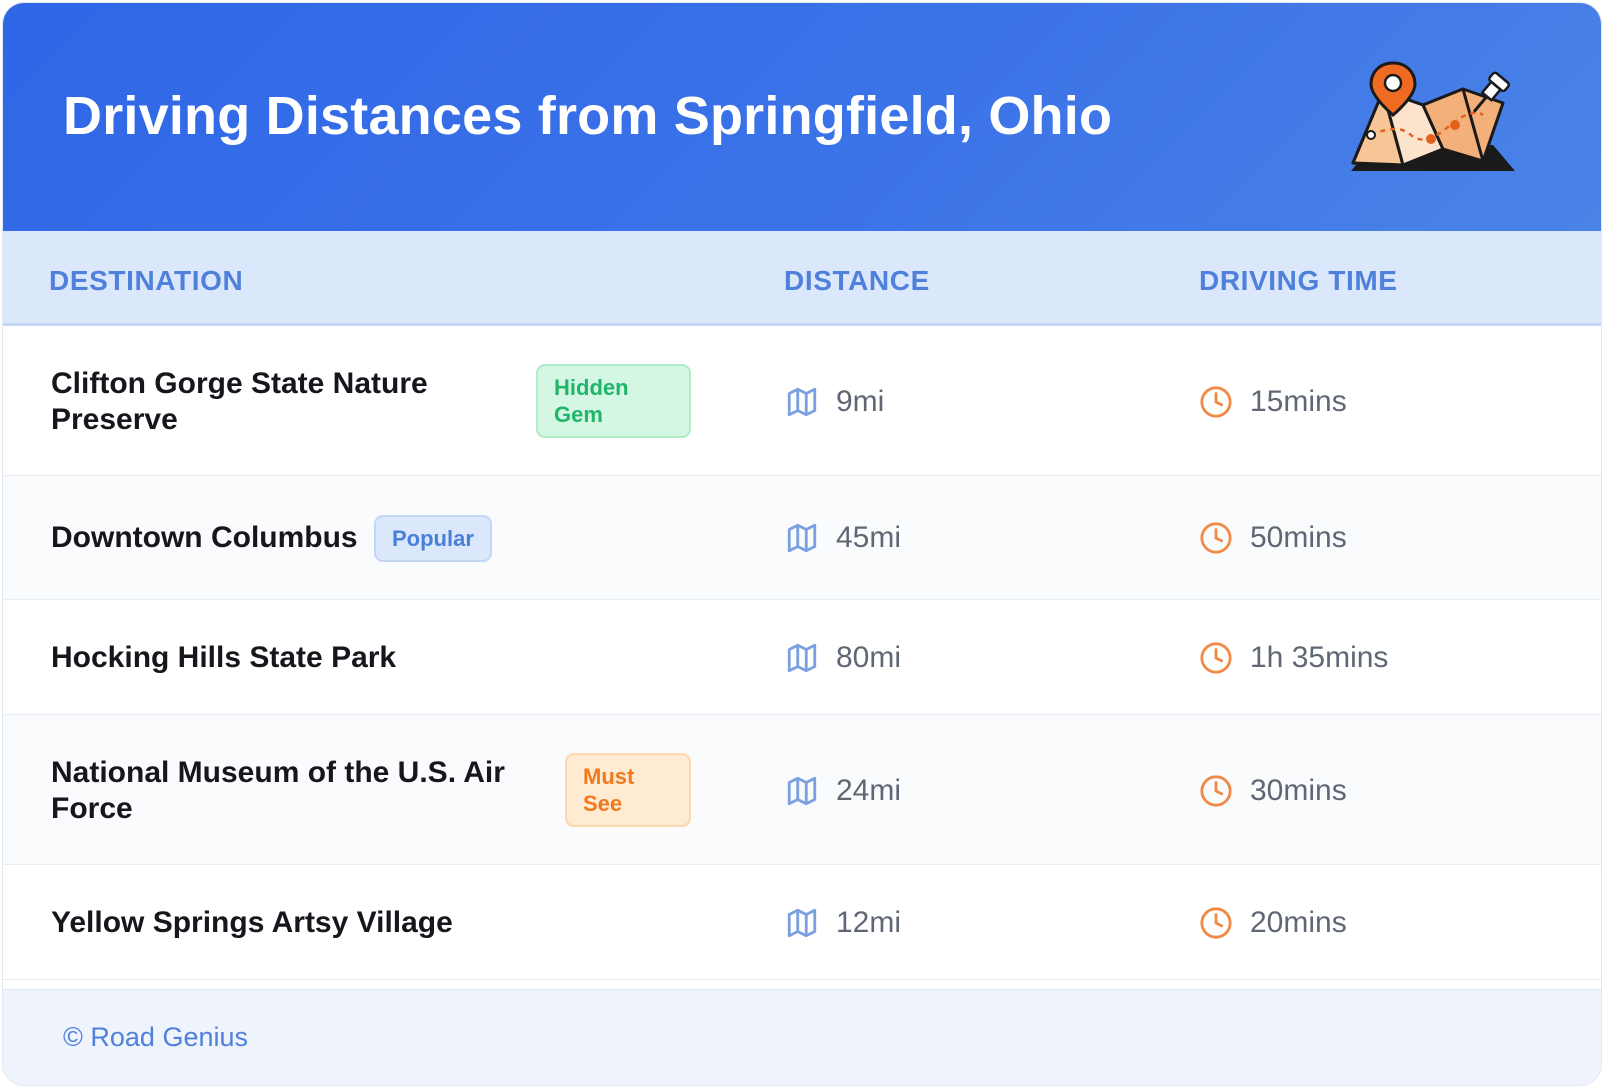 Image resolution: width=1604 pixels, height=1088 pixels. Describe the element at coordinates (239, 401) in the screenshot. I see `destination-name: Clifton Gorge State Nature Preserve` at that location.